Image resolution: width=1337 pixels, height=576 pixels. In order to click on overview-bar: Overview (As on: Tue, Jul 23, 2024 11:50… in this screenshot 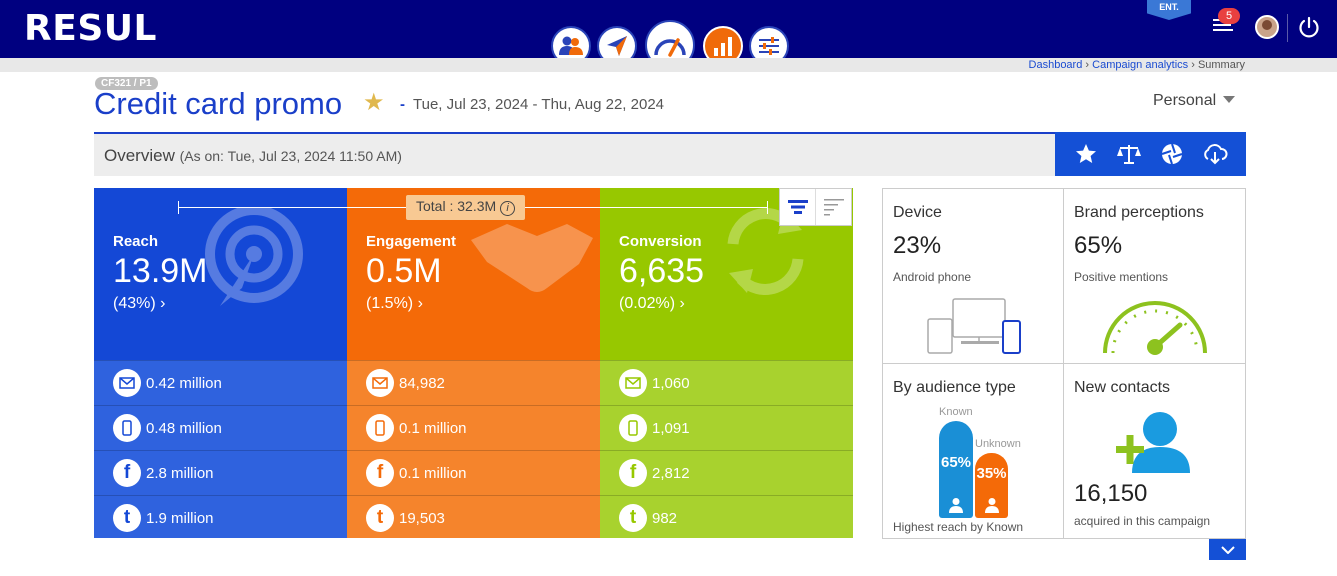, I will do `click(670, 154)`.